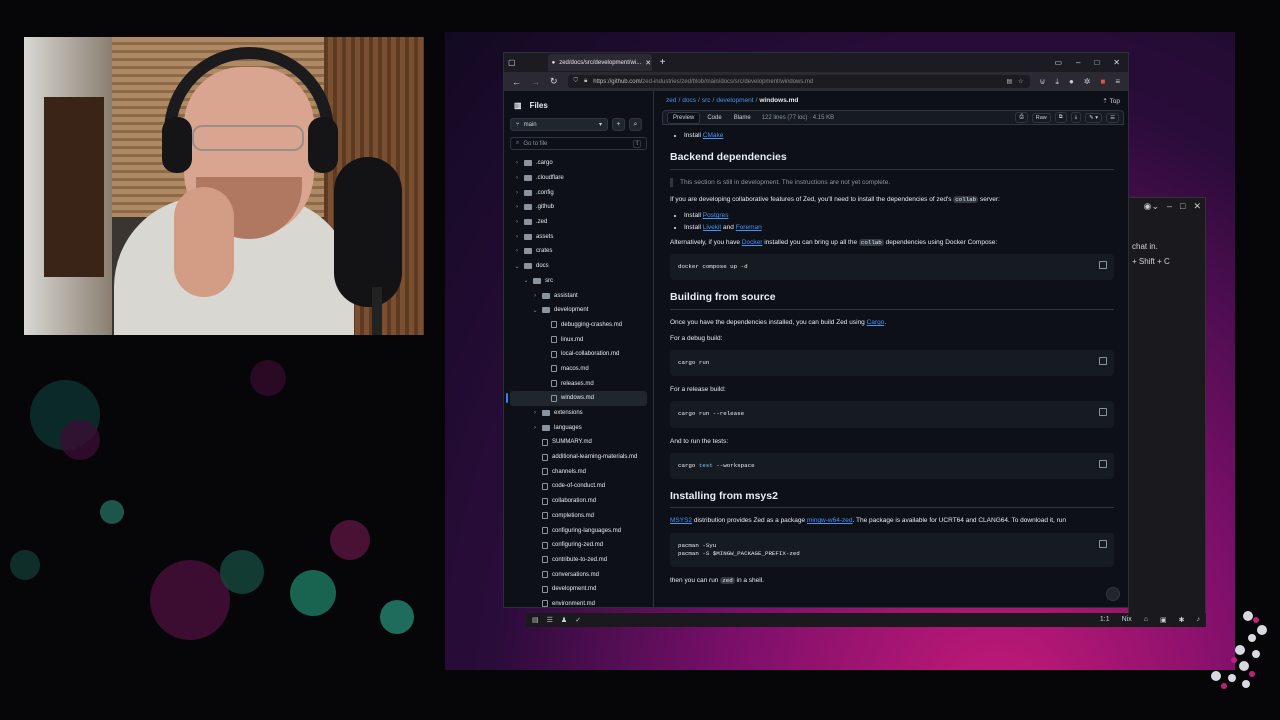  I want to click on copilot-icon, so click(1113, 594).